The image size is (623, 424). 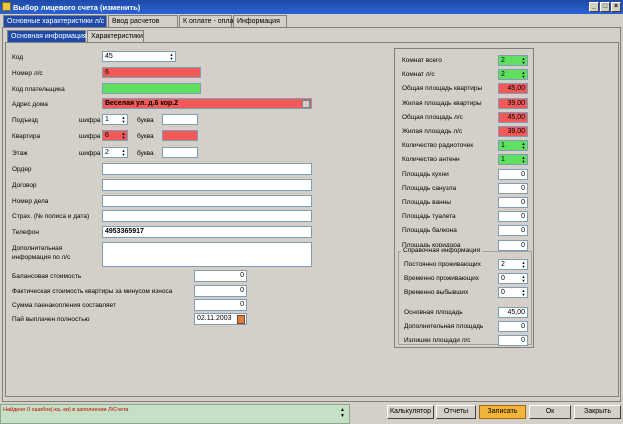 What do you see at coordinates (241, 319) in the screenshot?
I see `calendar-icon` at bounding box center [241, 319].